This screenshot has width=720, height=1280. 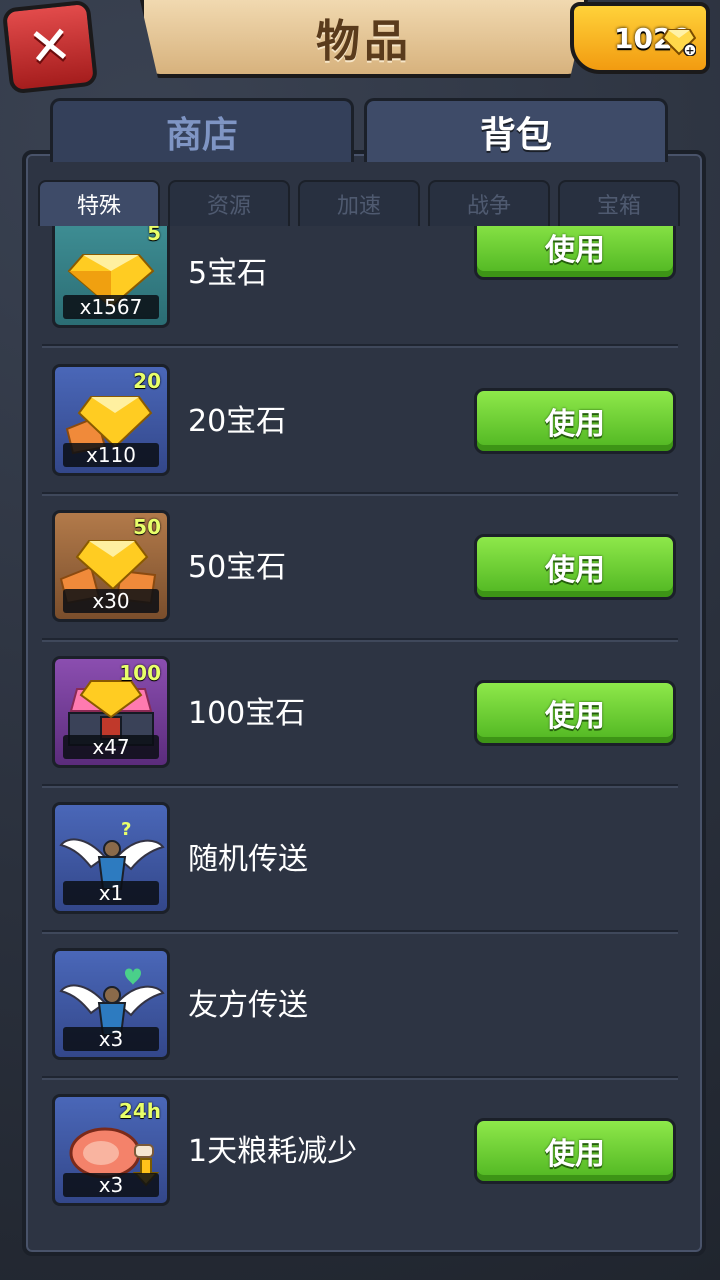 I want to click on item-badge: 100, so click(x=140, y=673).